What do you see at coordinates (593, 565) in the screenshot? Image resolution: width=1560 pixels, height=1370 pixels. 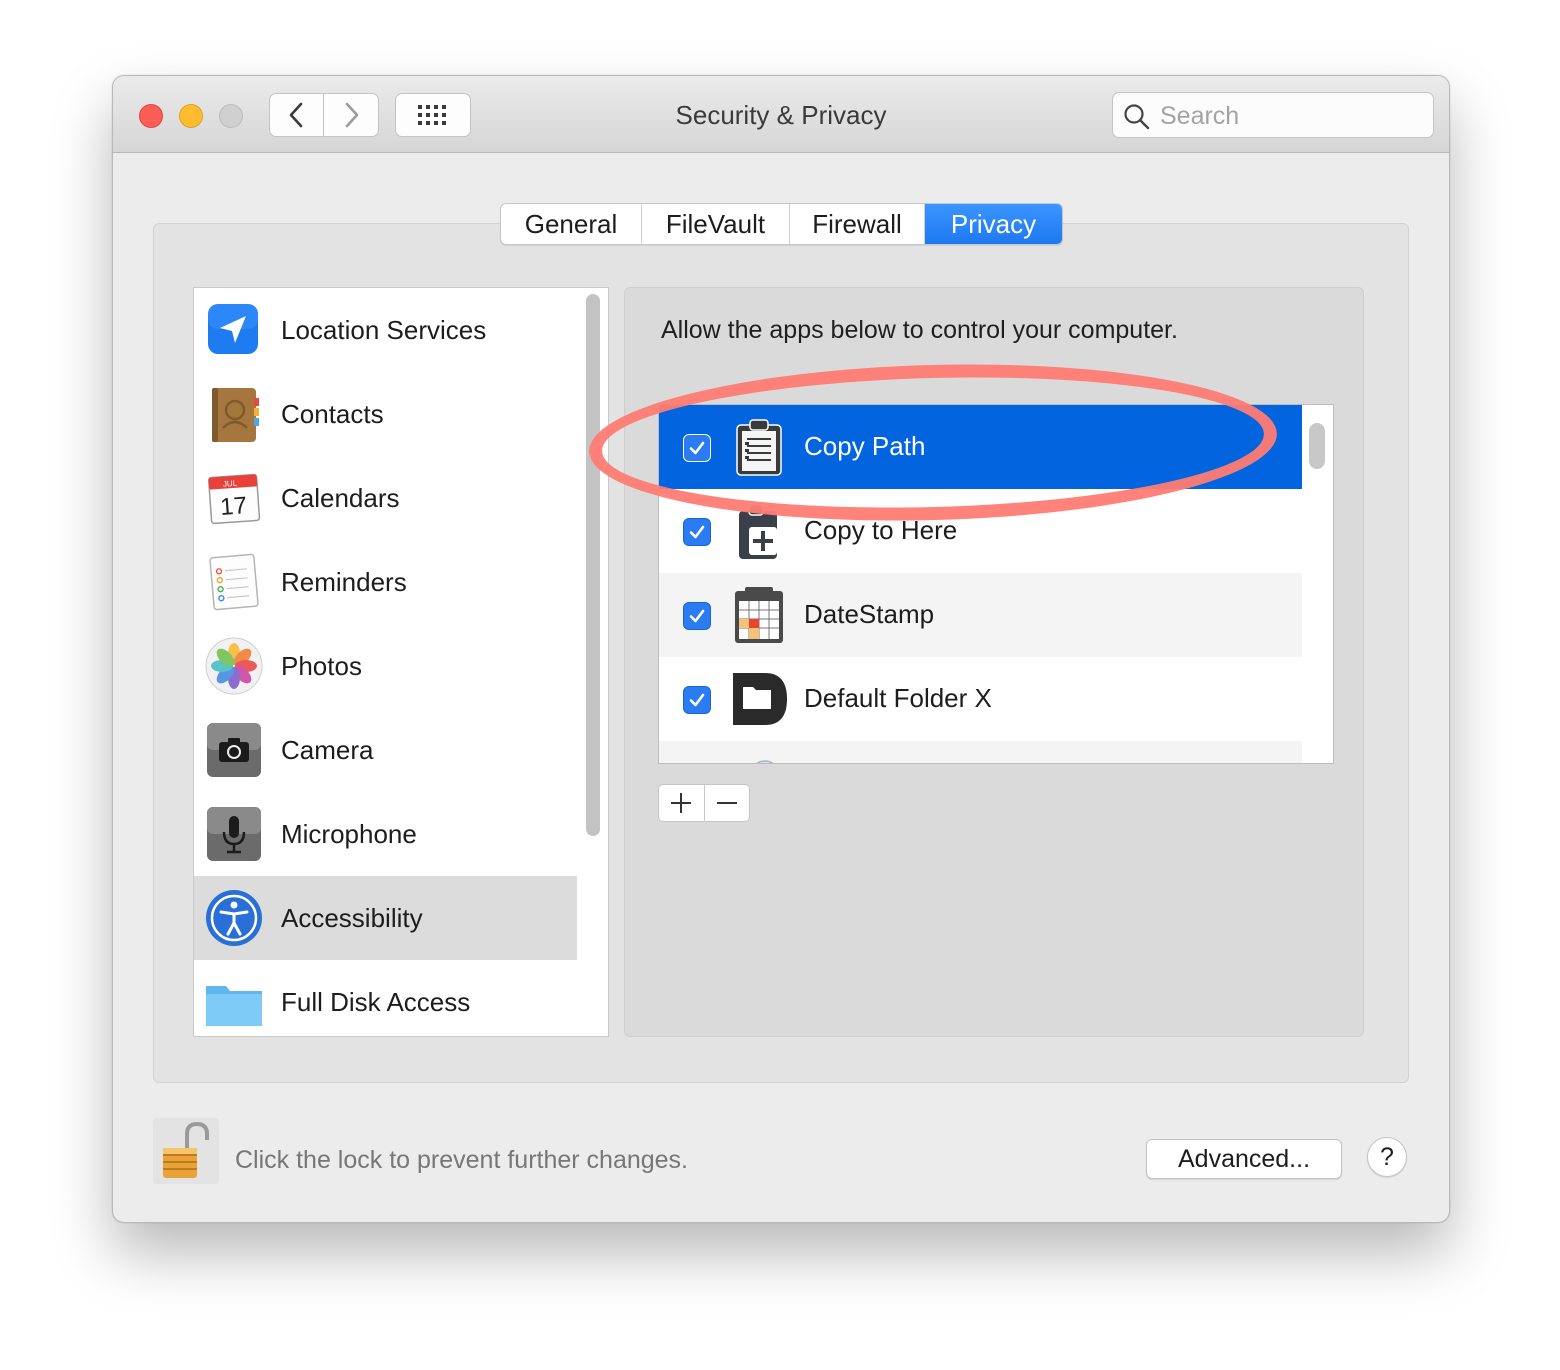 I see `sidebar-scrollbar` at bounding box center [593, 565].